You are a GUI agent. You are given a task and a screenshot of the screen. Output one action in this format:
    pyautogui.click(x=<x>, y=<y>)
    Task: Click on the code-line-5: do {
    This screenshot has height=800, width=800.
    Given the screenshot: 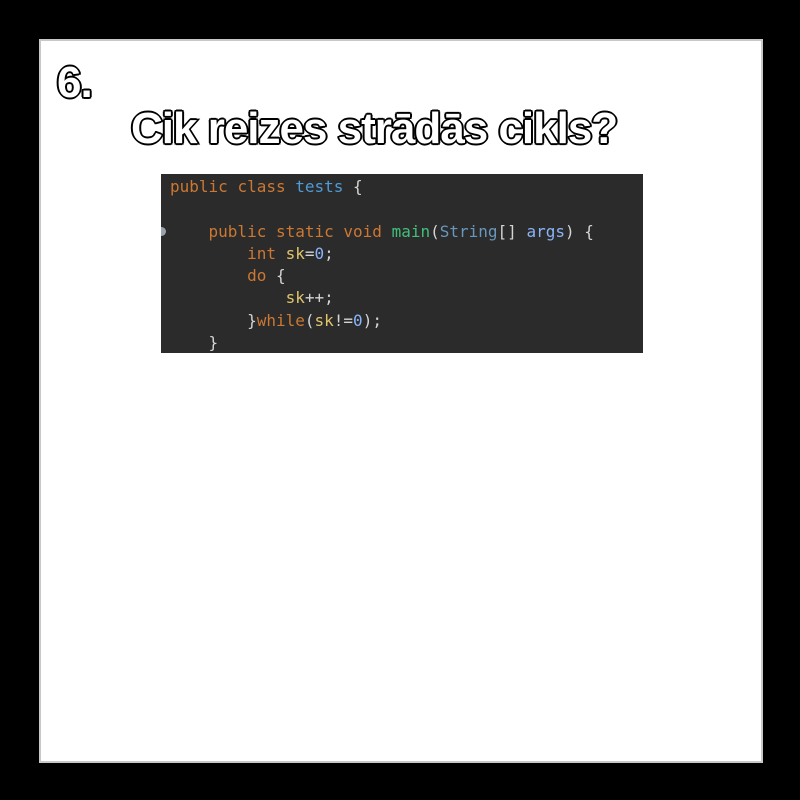 What is the action you would take?
    pyautogui.click(x=406, y=276)
    